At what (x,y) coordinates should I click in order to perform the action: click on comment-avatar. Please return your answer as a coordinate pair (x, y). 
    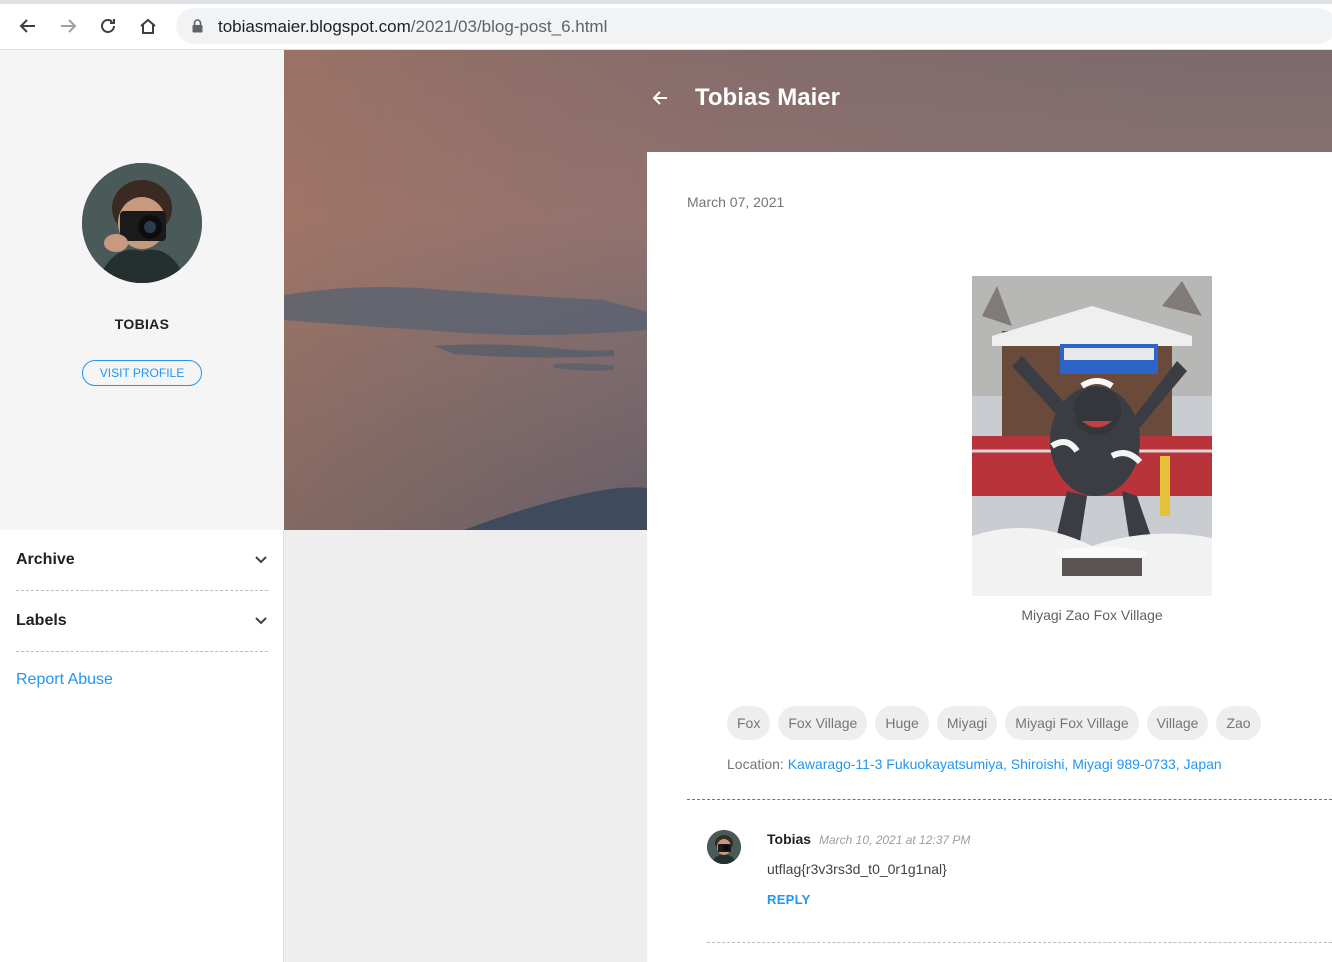
    Looking at the image, I should click on (724, 847).